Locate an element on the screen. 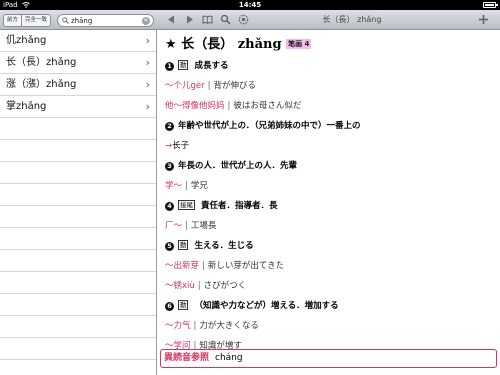 Image resolution: width=500 pixels, height=375 pixels. segment-exact-match: 完全一致 is located at coordinates (35, 20).